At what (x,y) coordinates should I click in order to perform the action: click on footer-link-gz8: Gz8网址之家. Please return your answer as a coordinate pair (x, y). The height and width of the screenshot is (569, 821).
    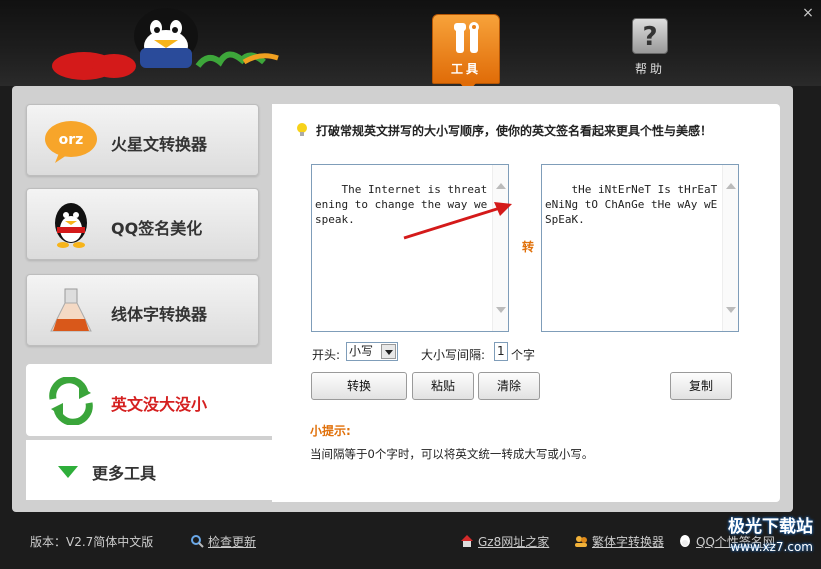
    Looking at the image, I should click on (504, 541).